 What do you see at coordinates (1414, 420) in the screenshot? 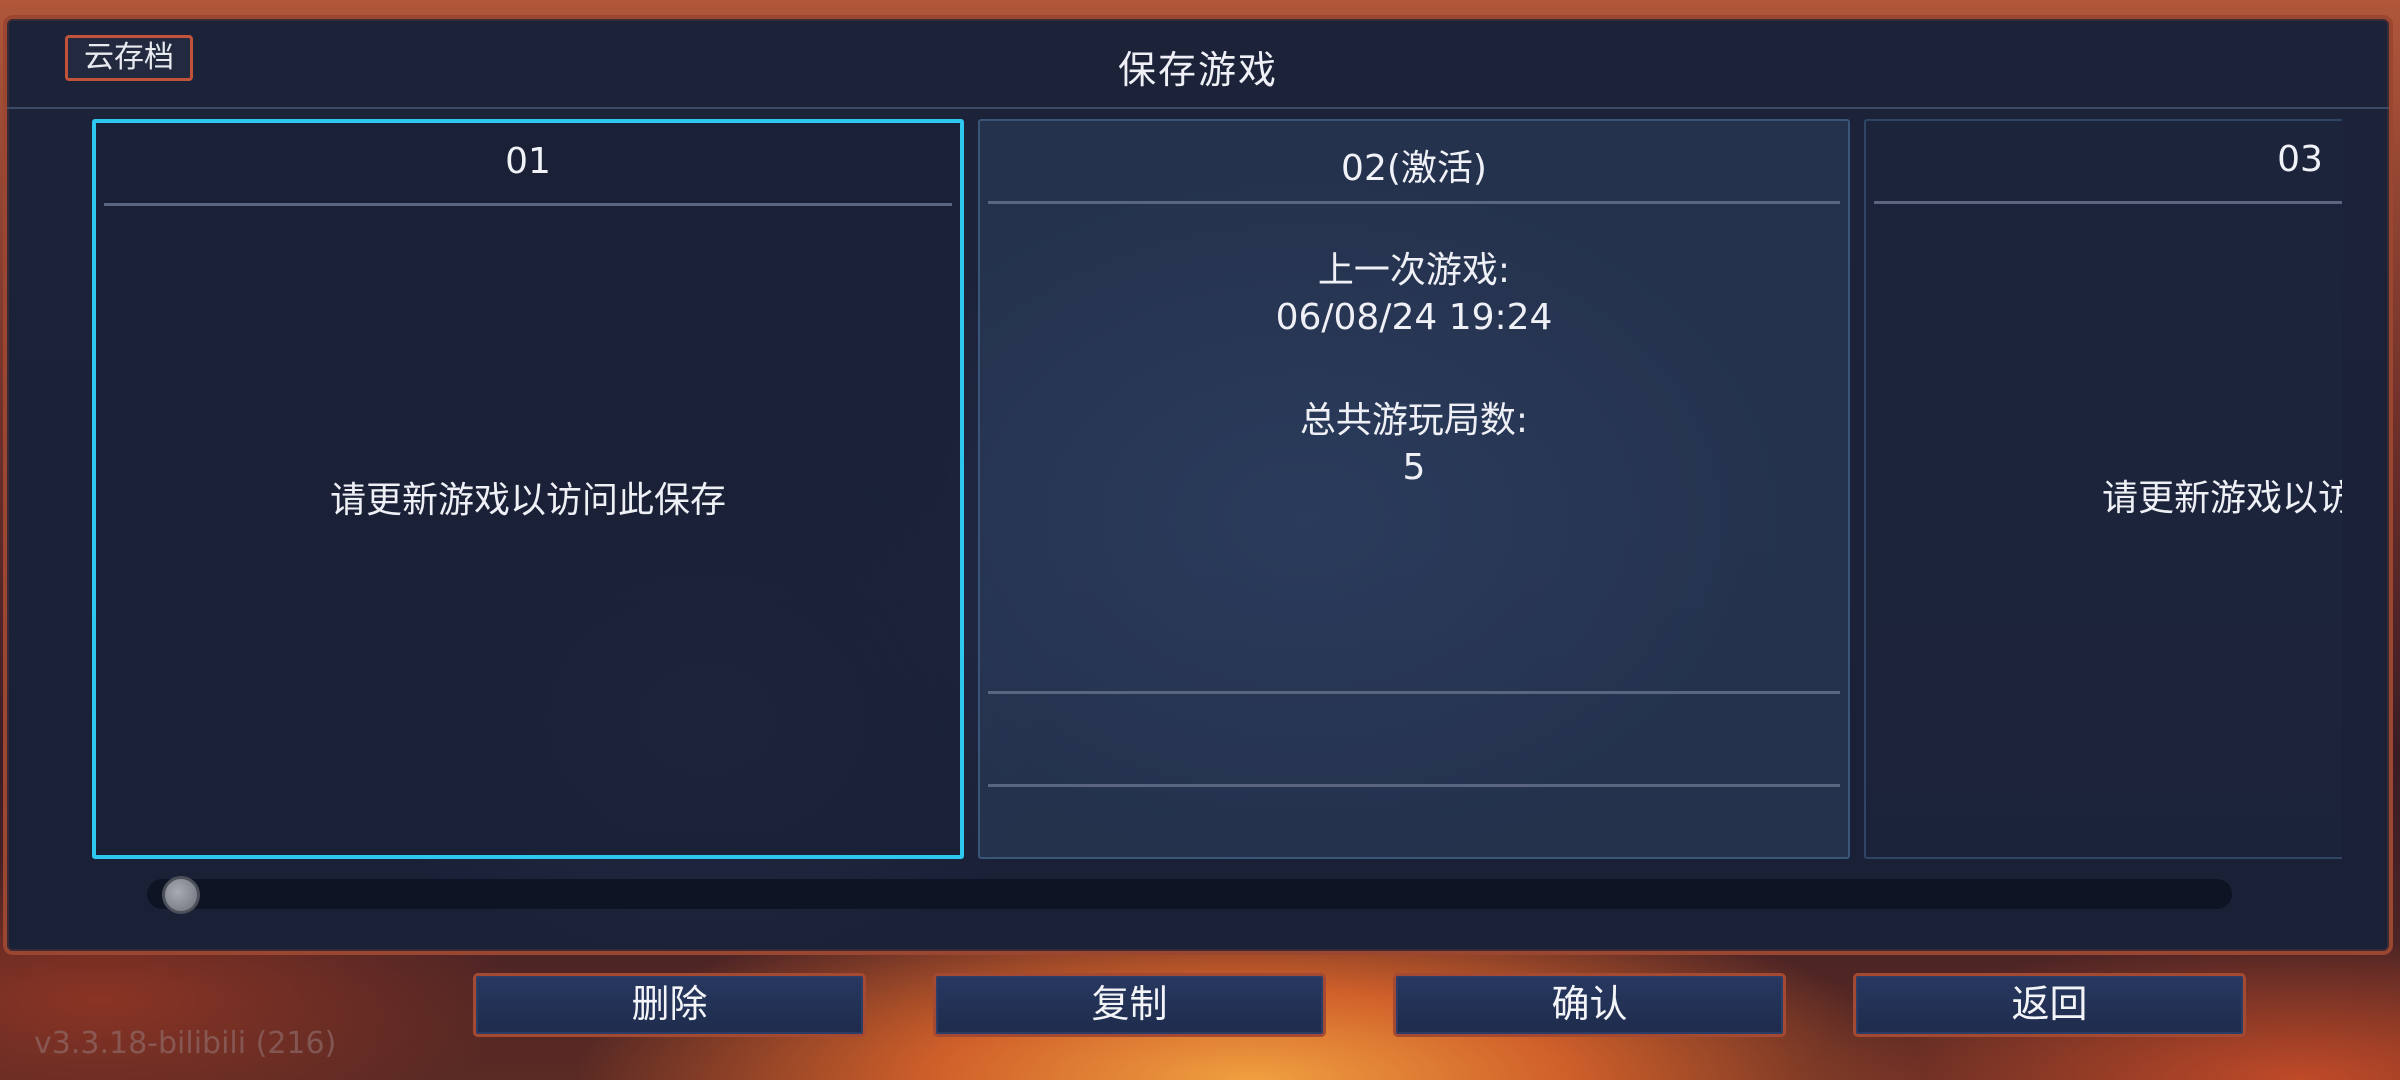
I see `total-runs-label: 总共游玩局数:` at bounding box center [1414, 420].